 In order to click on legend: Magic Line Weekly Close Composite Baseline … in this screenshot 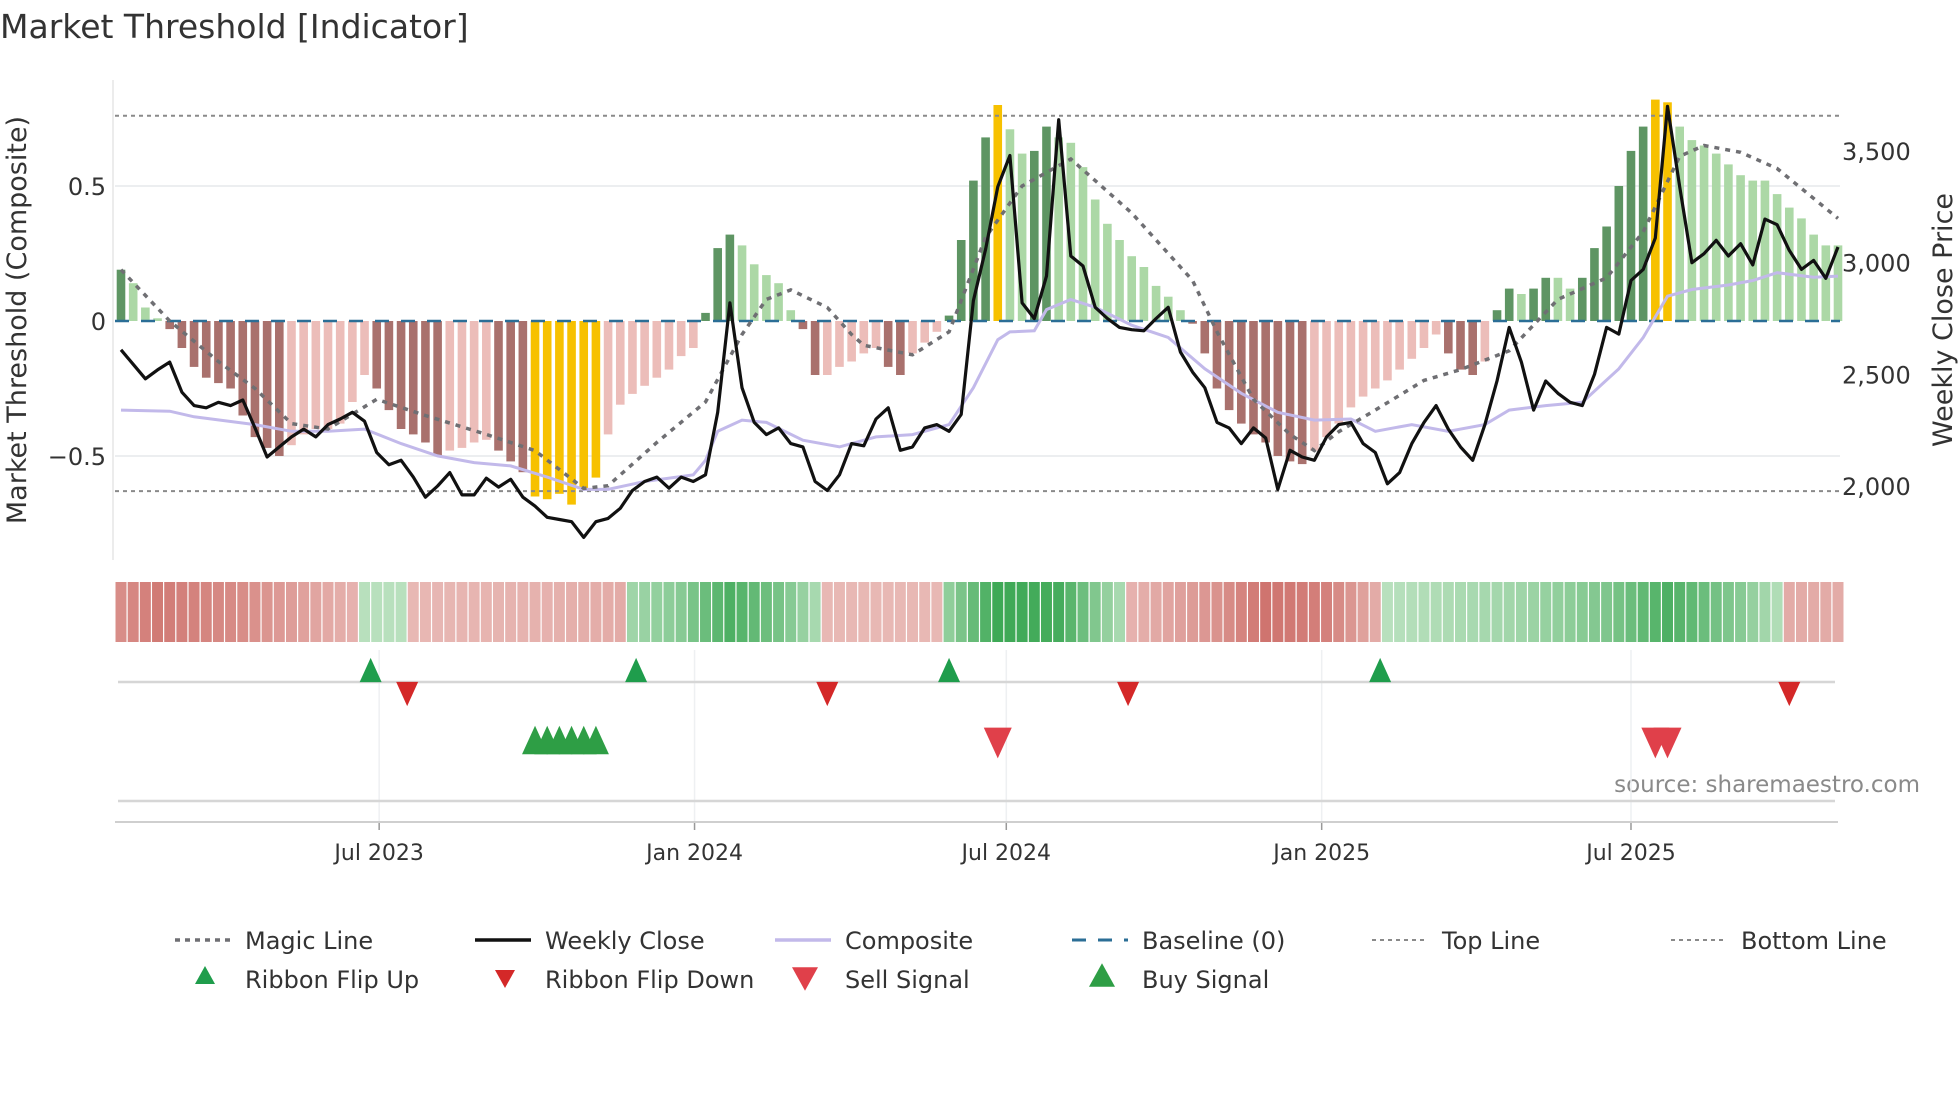, I will do `click(1031, 960)`.